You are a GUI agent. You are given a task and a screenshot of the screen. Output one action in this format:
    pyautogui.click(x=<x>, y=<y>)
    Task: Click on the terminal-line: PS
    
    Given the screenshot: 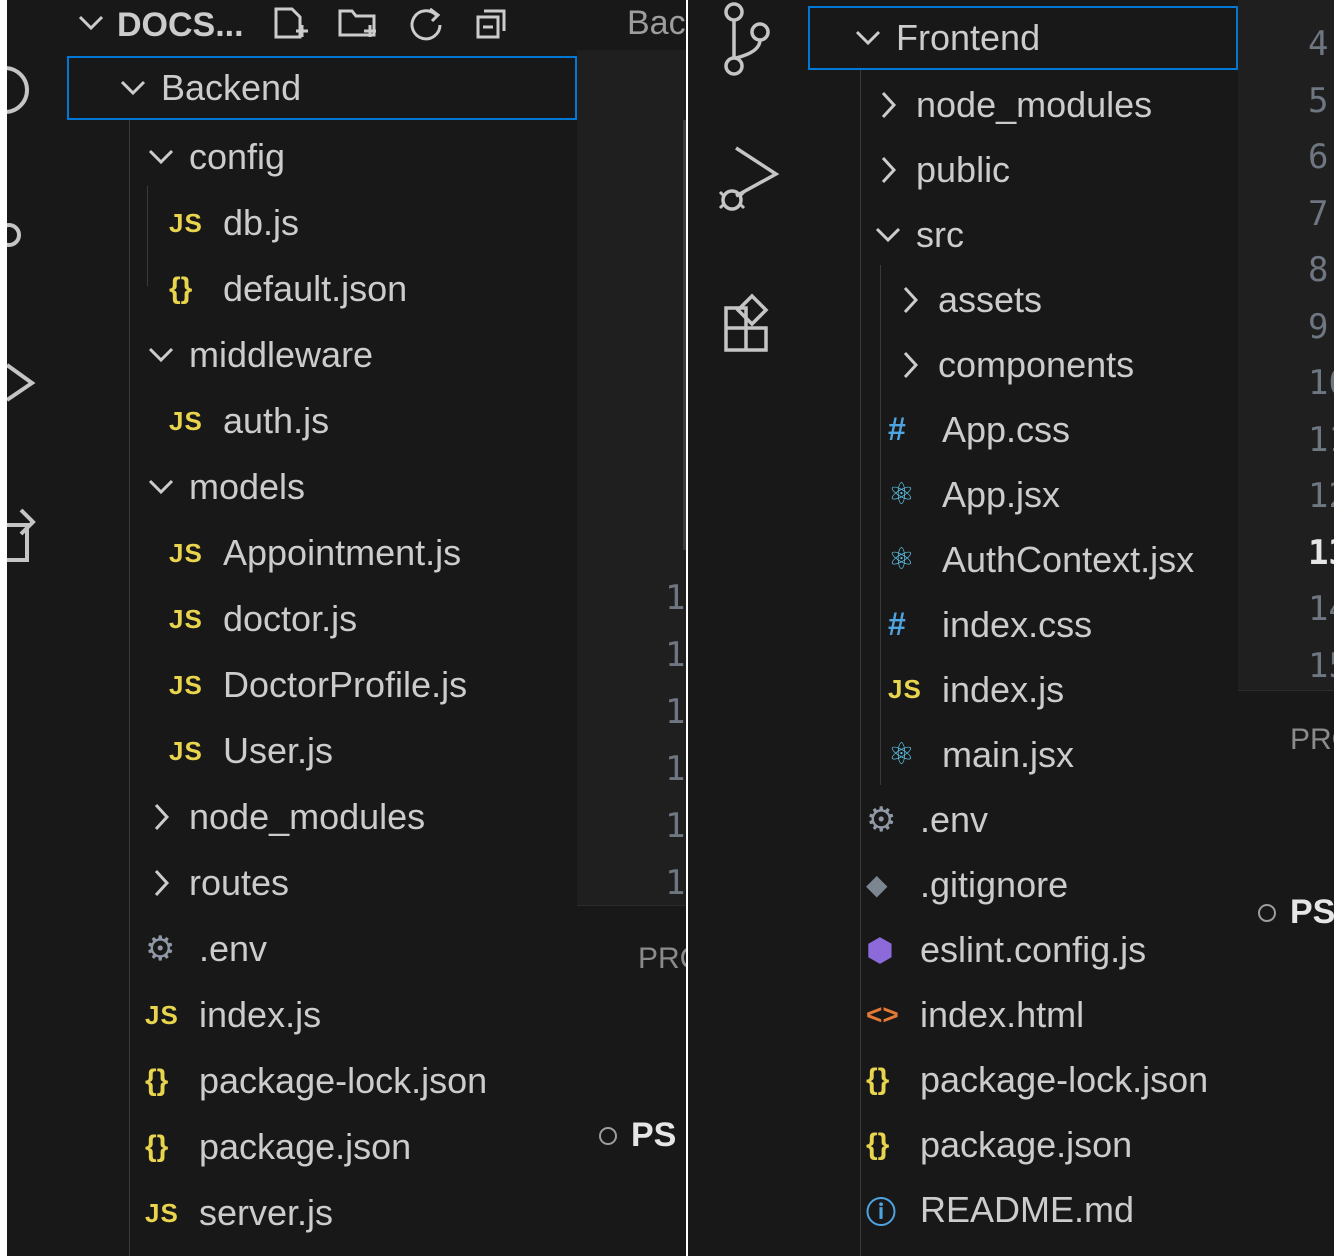 What is the action you would take?
    pyautogui.click(x=637, y=1135)
    